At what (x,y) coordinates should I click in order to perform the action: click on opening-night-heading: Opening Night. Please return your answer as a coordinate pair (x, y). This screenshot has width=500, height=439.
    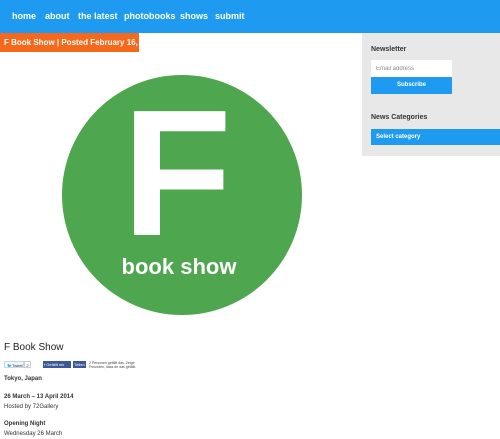
    Looking at the image, I should click on (25, 424).